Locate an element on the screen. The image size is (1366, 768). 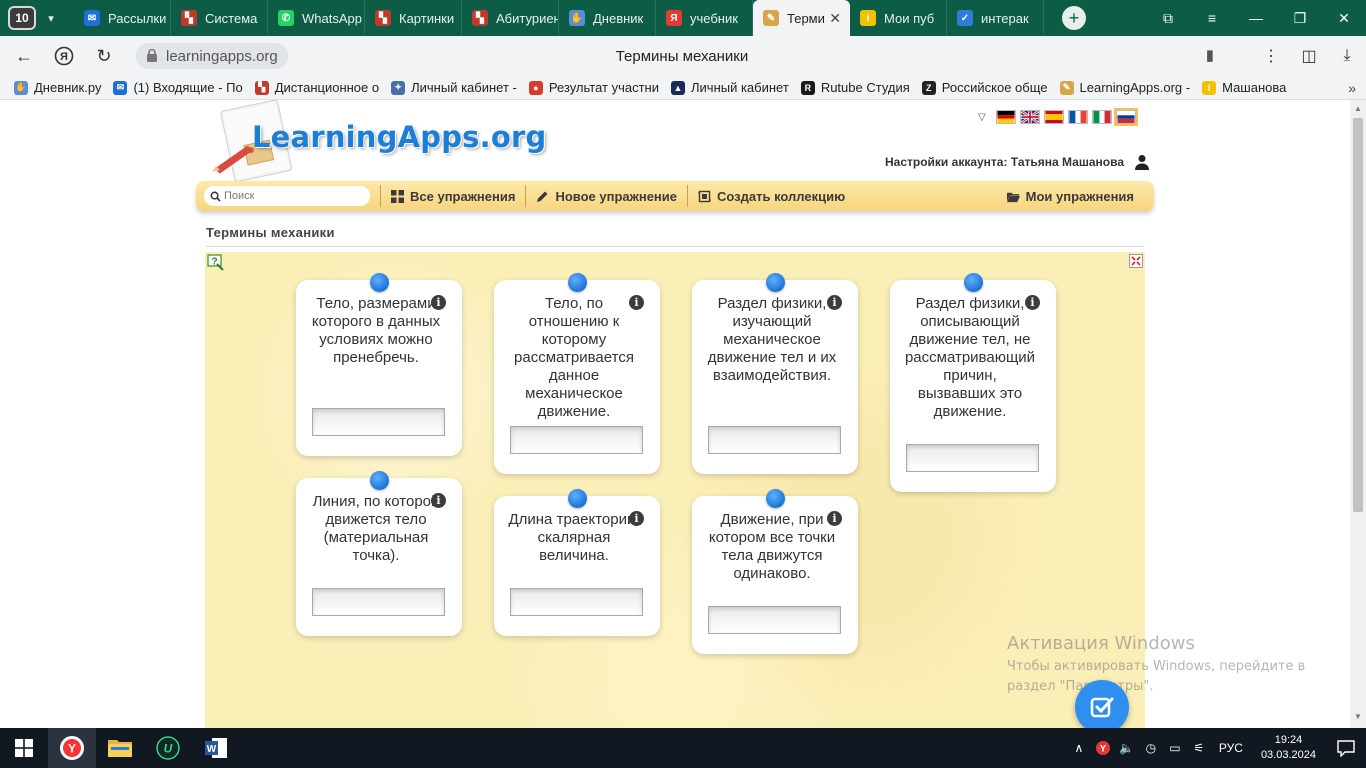
browser-tab: ▚ Абитуриент is located at coordinates (510, 18).